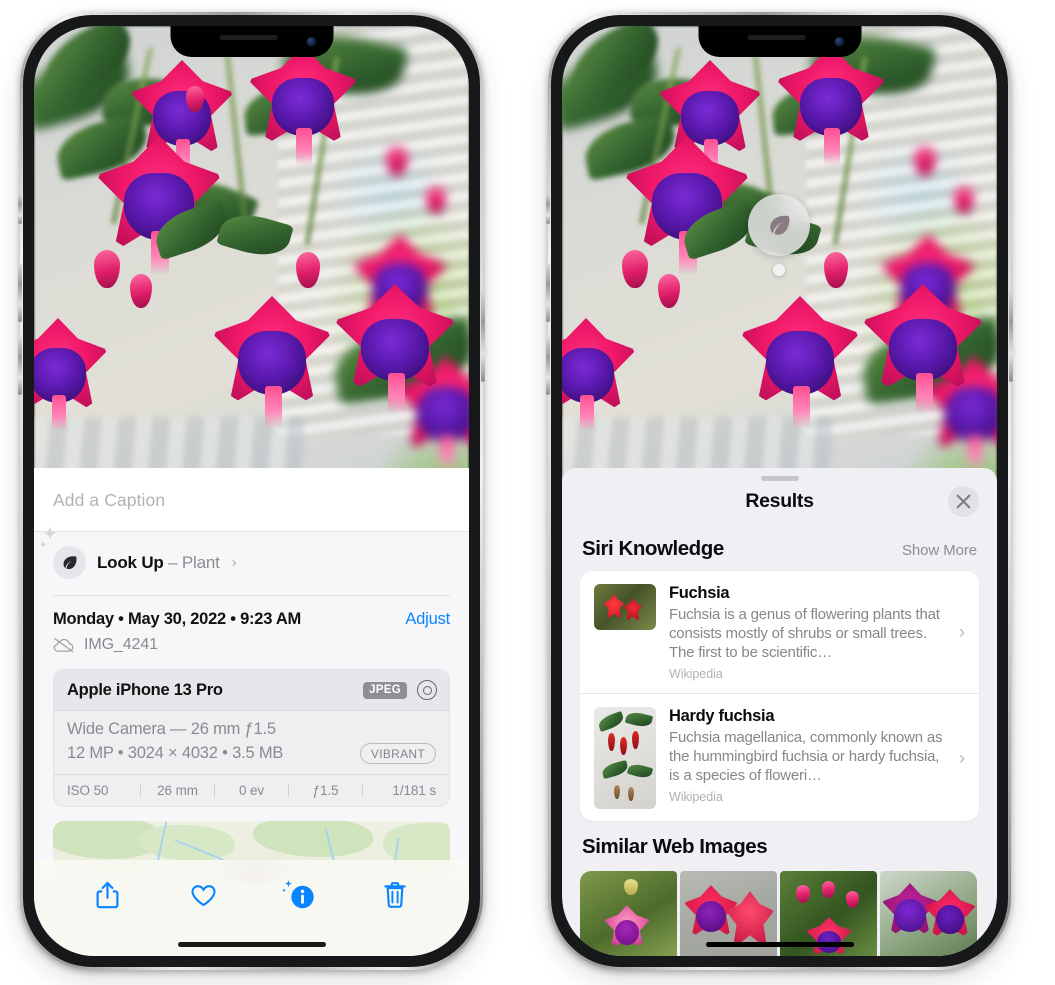 The height and width of the screenshot is (985, 1055). Describe the element at coordinates (251, 645) in the screenshot. I see `file-row: IMG_4241` at that location.